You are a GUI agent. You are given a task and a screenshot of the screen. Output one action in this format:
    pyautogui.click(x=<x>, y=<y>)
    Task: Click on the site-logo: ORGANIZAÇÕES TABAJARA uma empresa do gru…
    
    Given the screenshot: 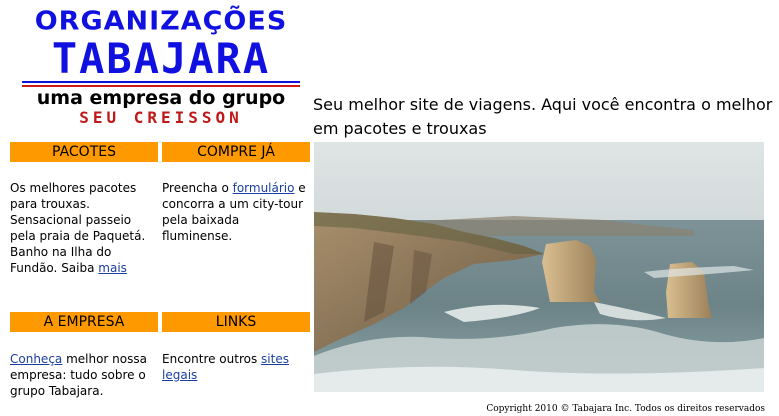 What is the action you would take?
    pyautogui.click(x=161, y=66)
    